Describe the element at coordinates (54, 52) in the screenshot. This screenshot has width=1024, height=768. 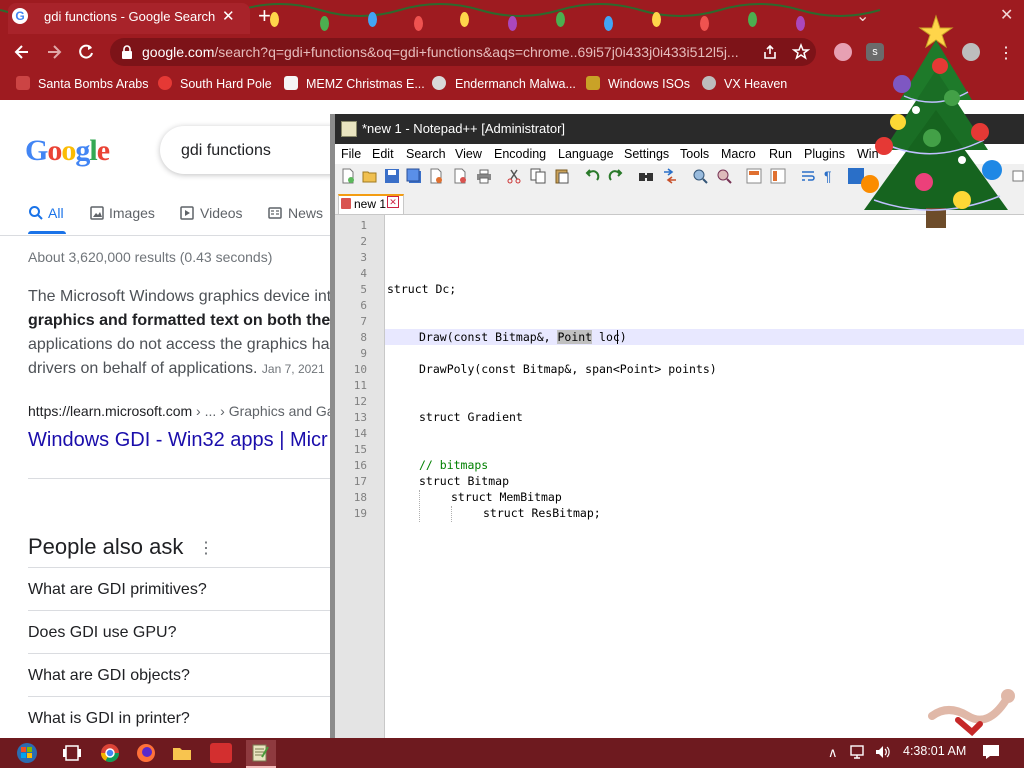
I see `forward-arrow-icon` at that location.